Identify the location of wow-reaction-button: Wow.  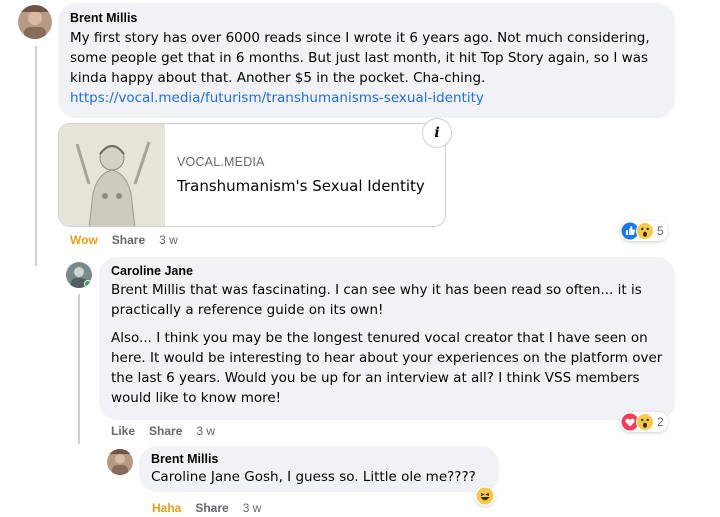
(84, 240).